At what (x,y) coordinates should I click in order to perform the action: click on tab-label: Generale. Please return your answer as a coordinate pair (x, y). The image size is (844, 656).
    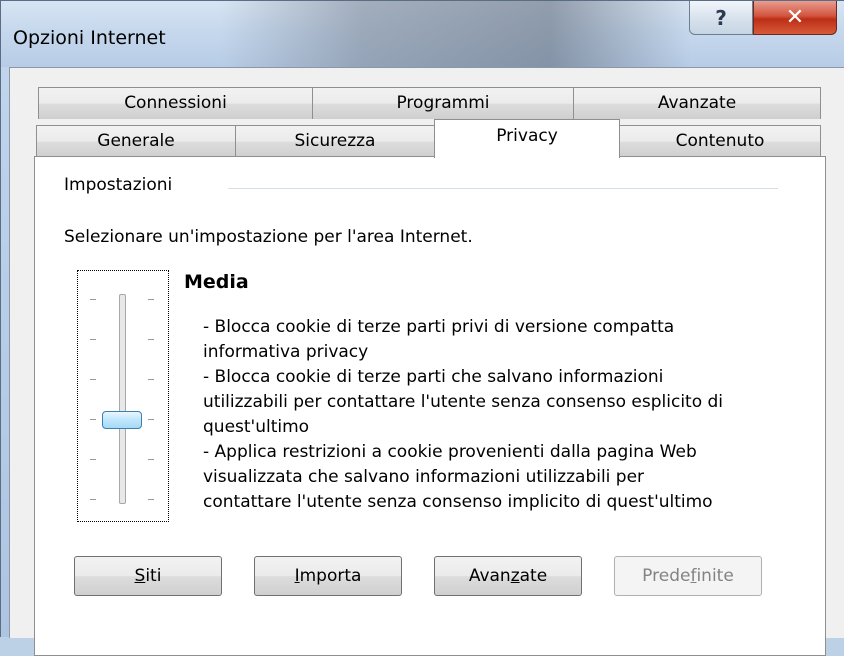
    Looking at the image, I should click on (136, 141).